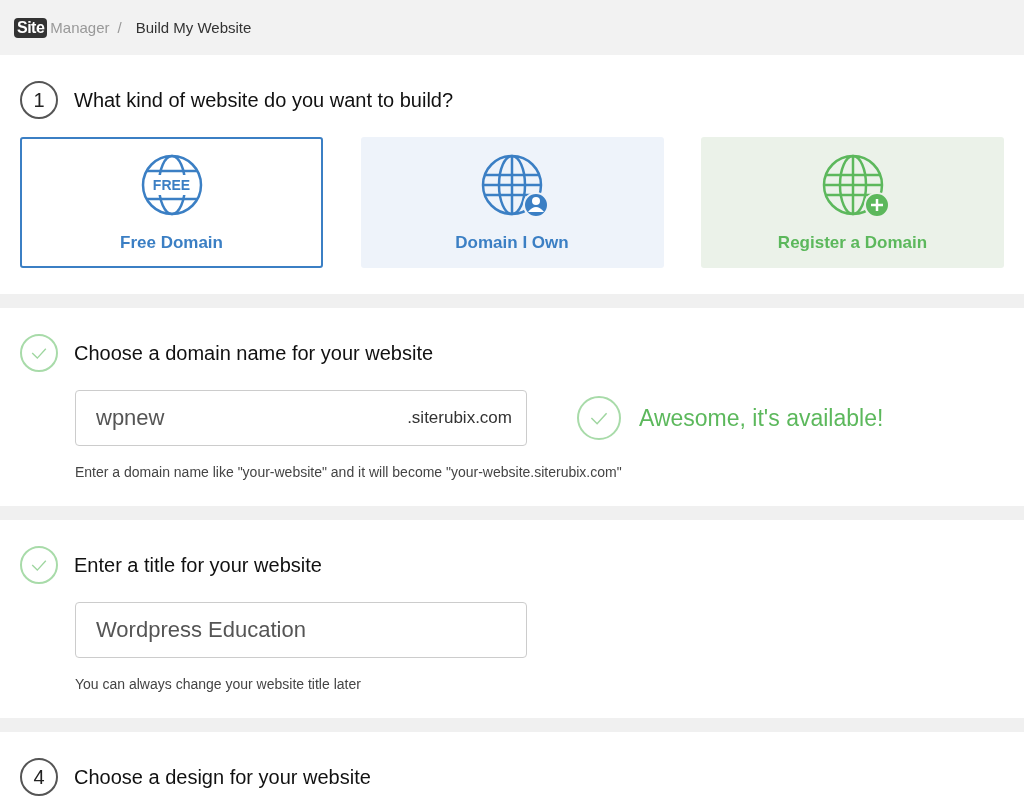 The width and height of the screenshot is (1024, 804). I want to click on text-field: wpnew .siterubix.com, so click(301, 418).